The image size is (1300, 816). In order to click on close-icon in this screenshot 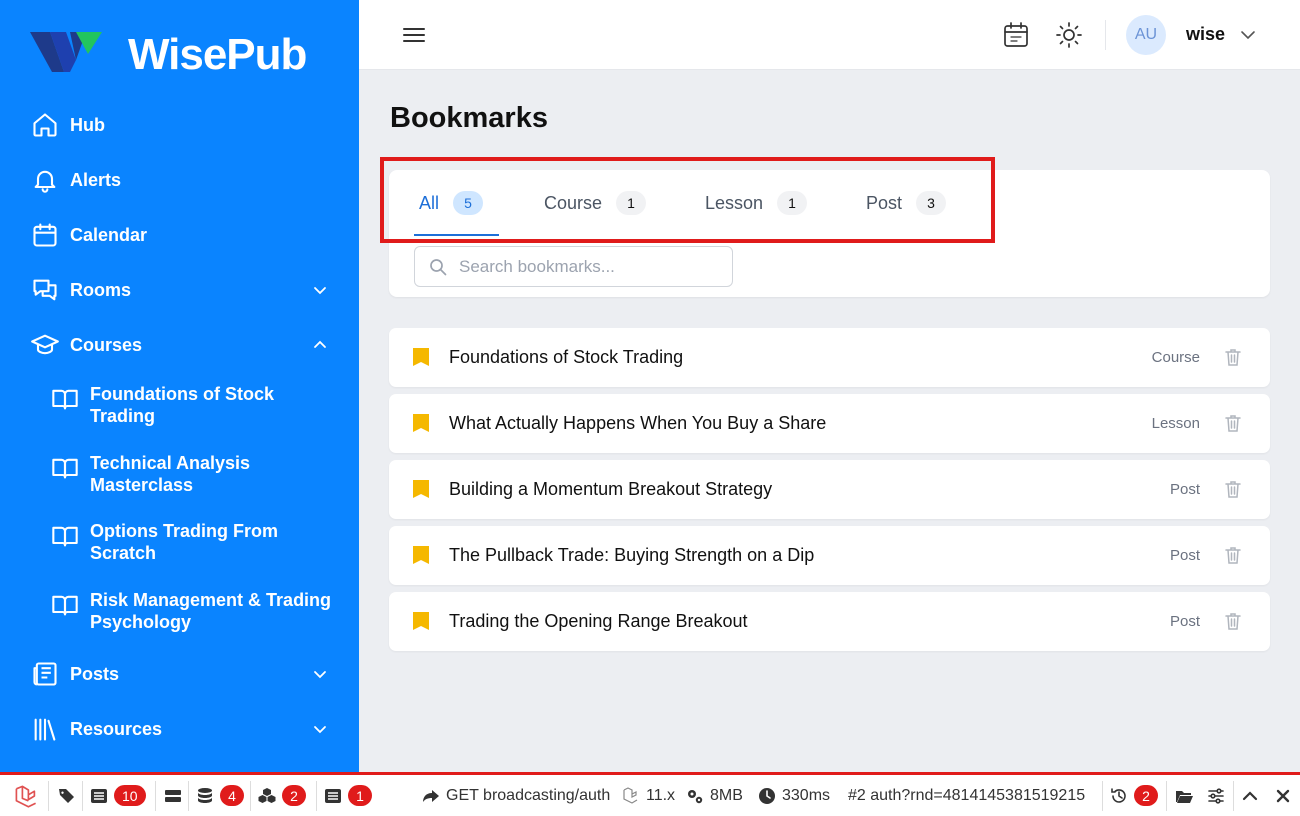, I will do `click(1283, 795)`.